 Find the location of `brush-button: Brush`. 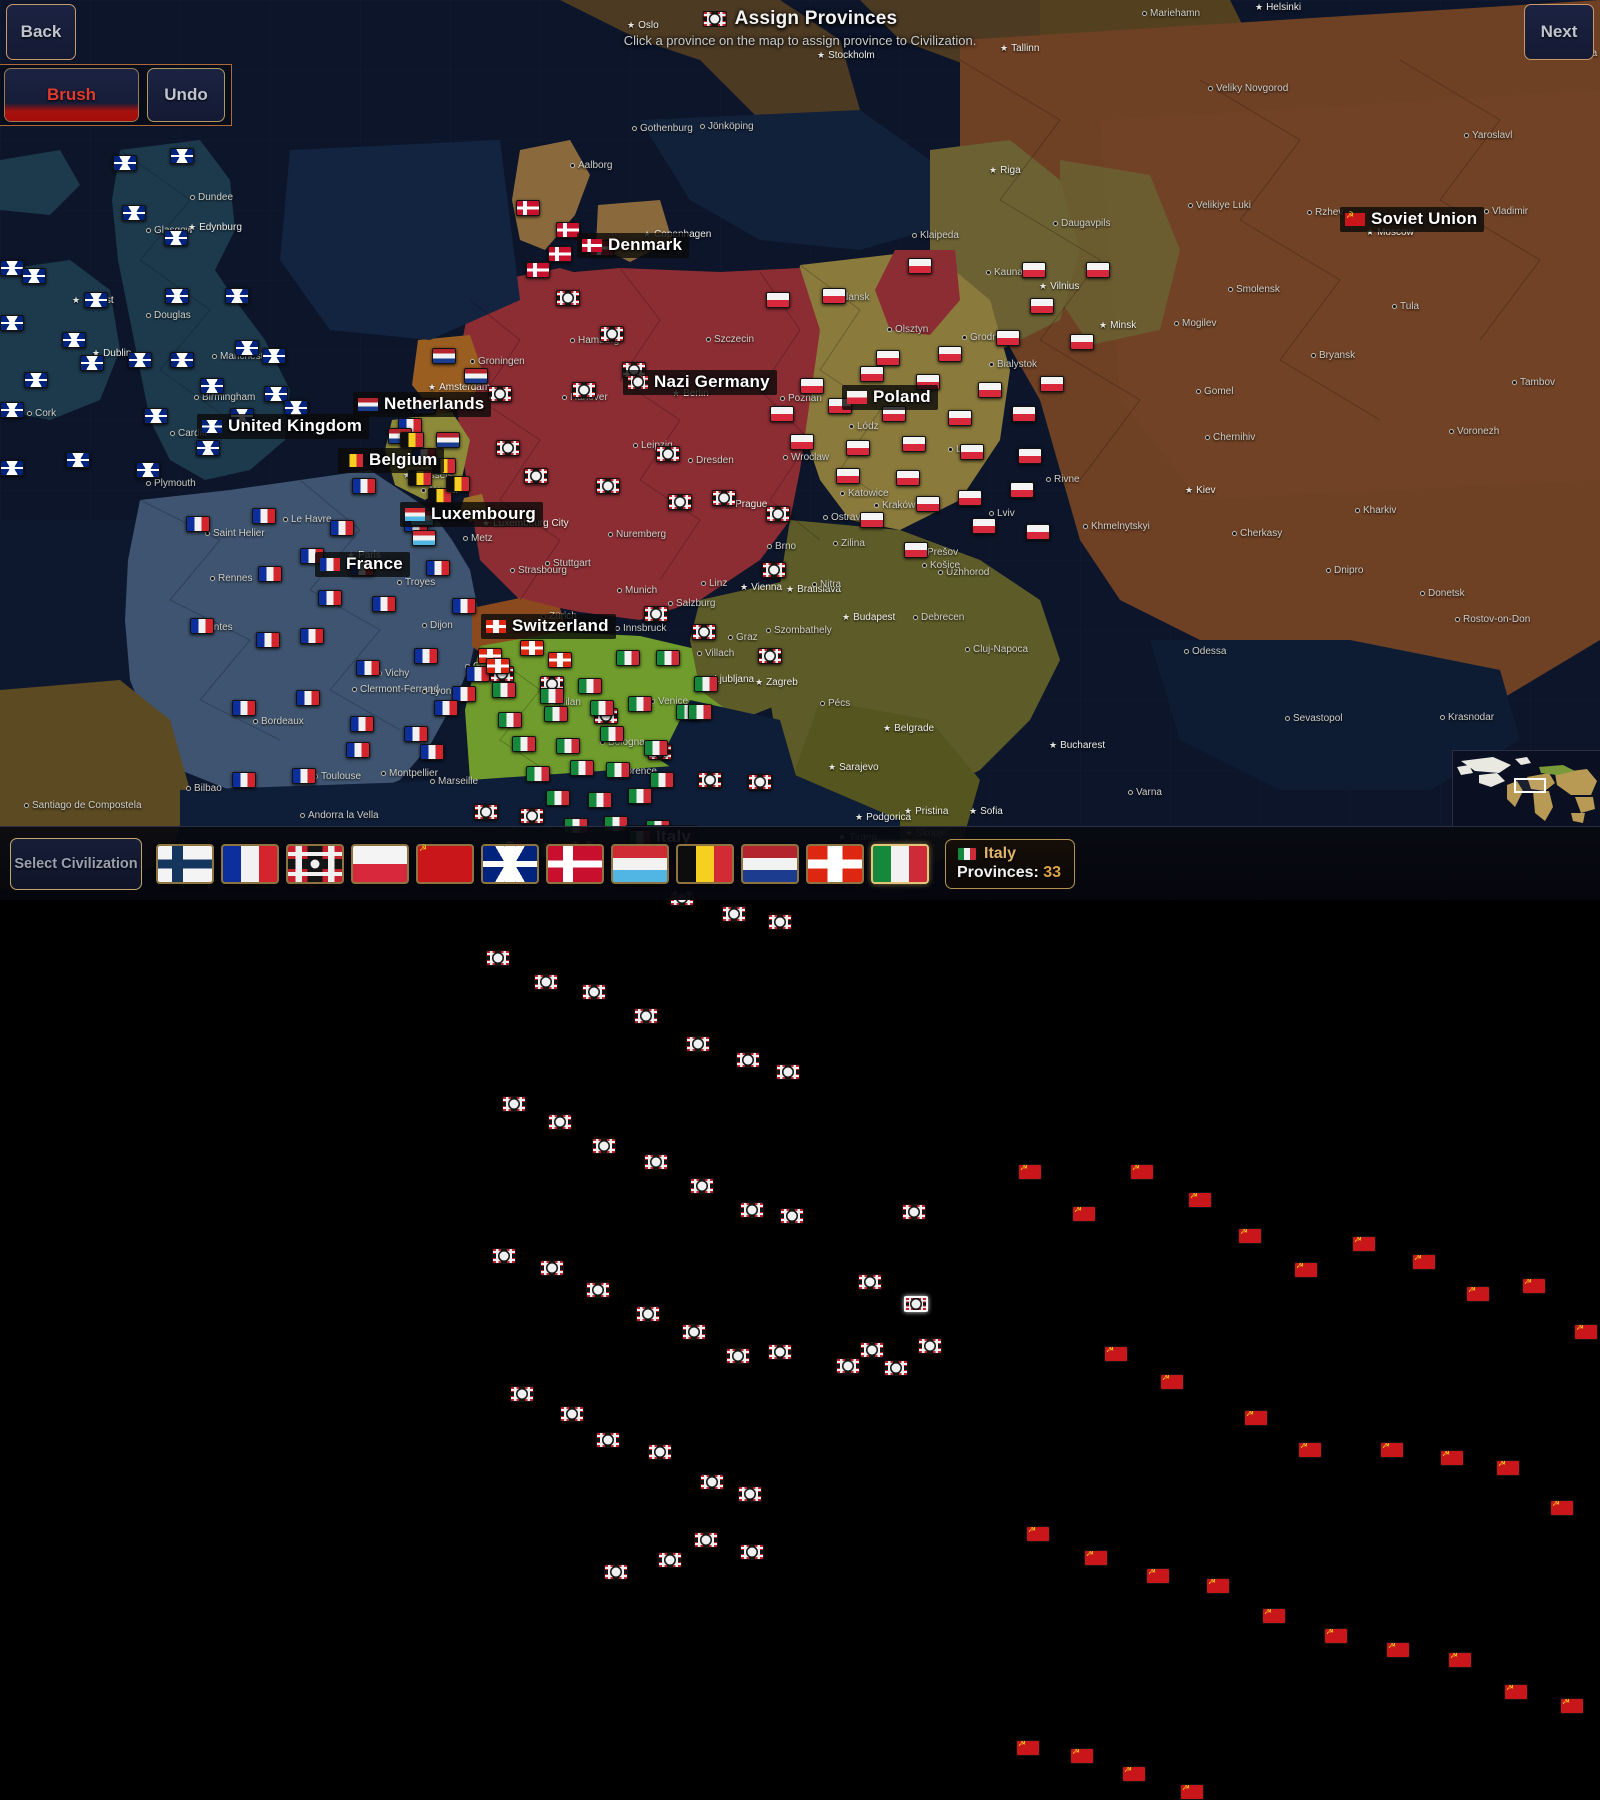

brush-button: Brush is located at coordinates (71, 95).